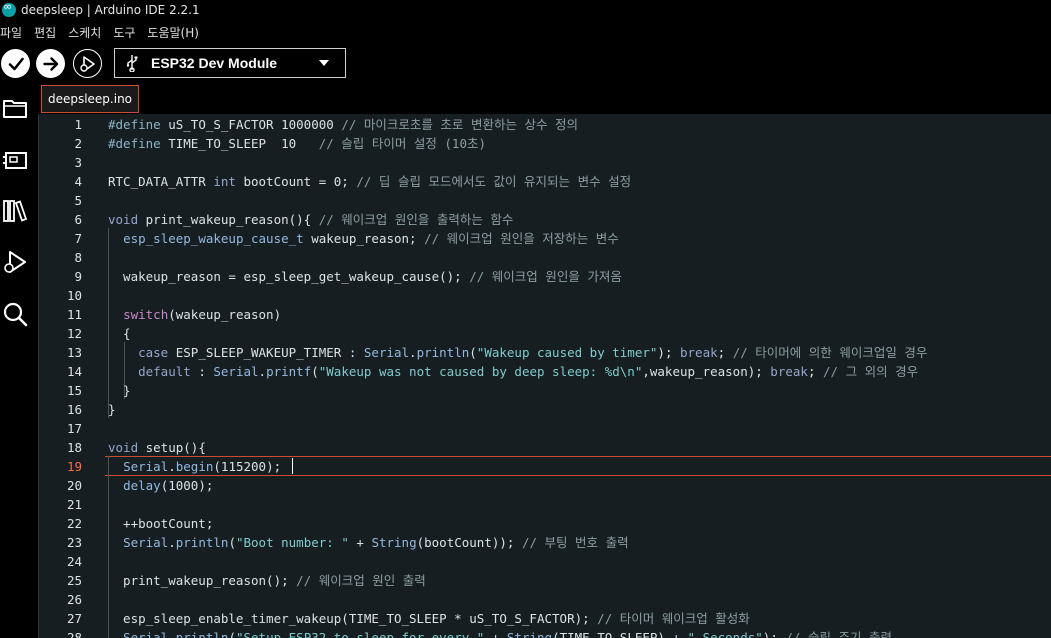 The width and height of the screenshot is (1051, 638). What do you see at coordinates (74, 599) in the screenshot?
I see `line-number: 26` at bounding box center [74, 599].